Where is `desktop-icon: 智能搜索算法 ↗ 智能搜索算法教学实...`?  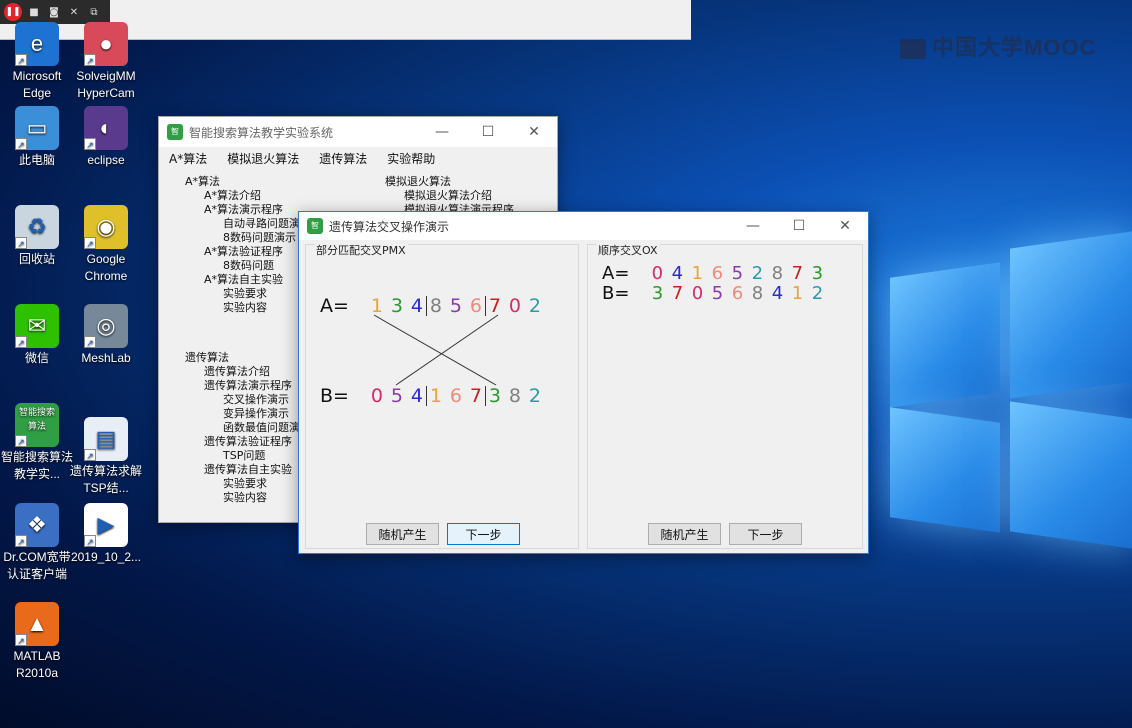
desktop-icon: 智能搜索算法 ↗ 智能搜索算法教学实... is located at coordinates (37, 443).